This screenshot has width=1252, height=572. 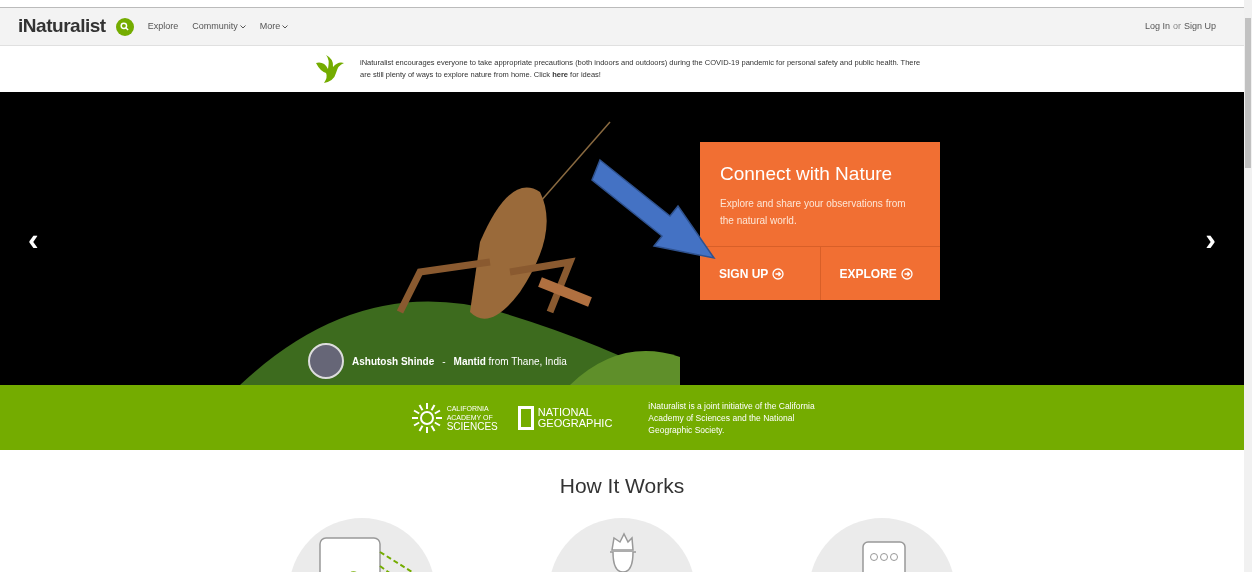 I want to click on partners-description: iNaturalist is a joint initiative of the California Academy of Sciences and the National Geographic Society., so click(x=732, y=417).